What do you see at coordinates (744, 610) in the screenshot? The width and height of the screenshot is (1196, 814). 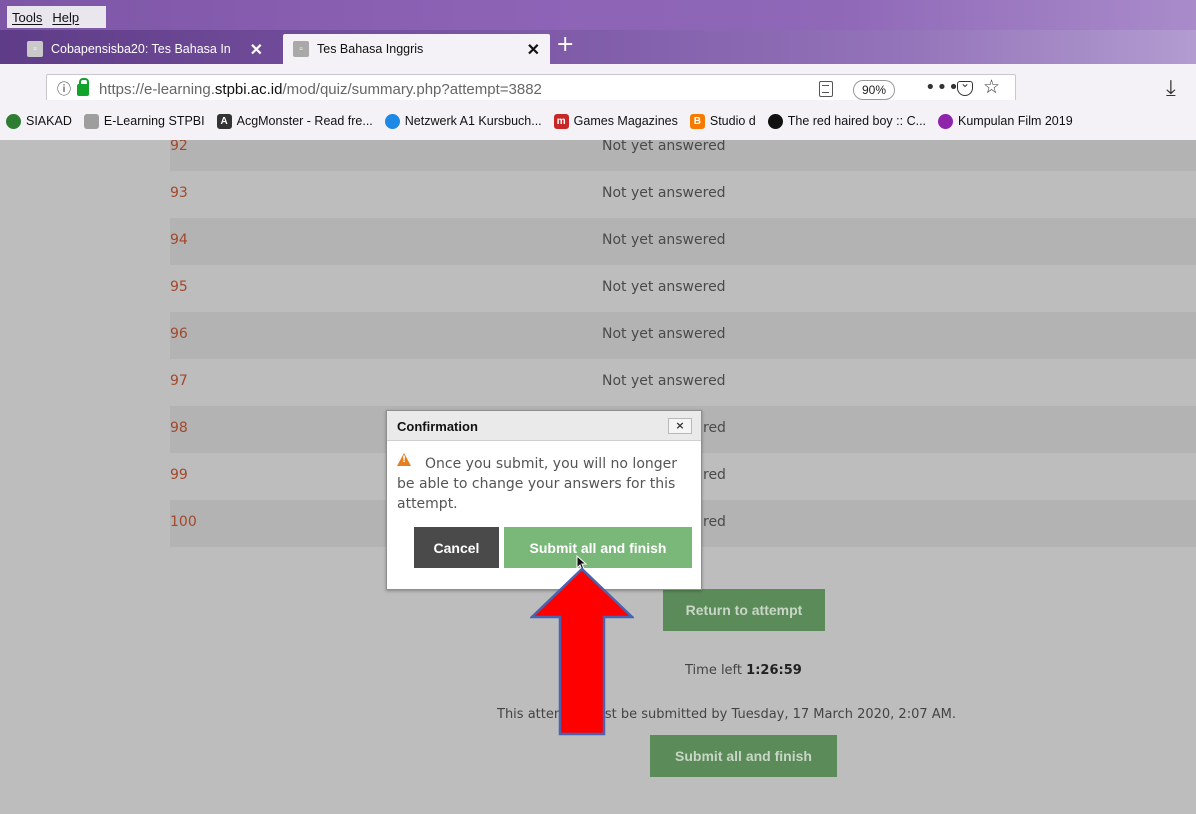 I see `return-to-attempt-button: Return to attempt` at bounding box center [744, 610].